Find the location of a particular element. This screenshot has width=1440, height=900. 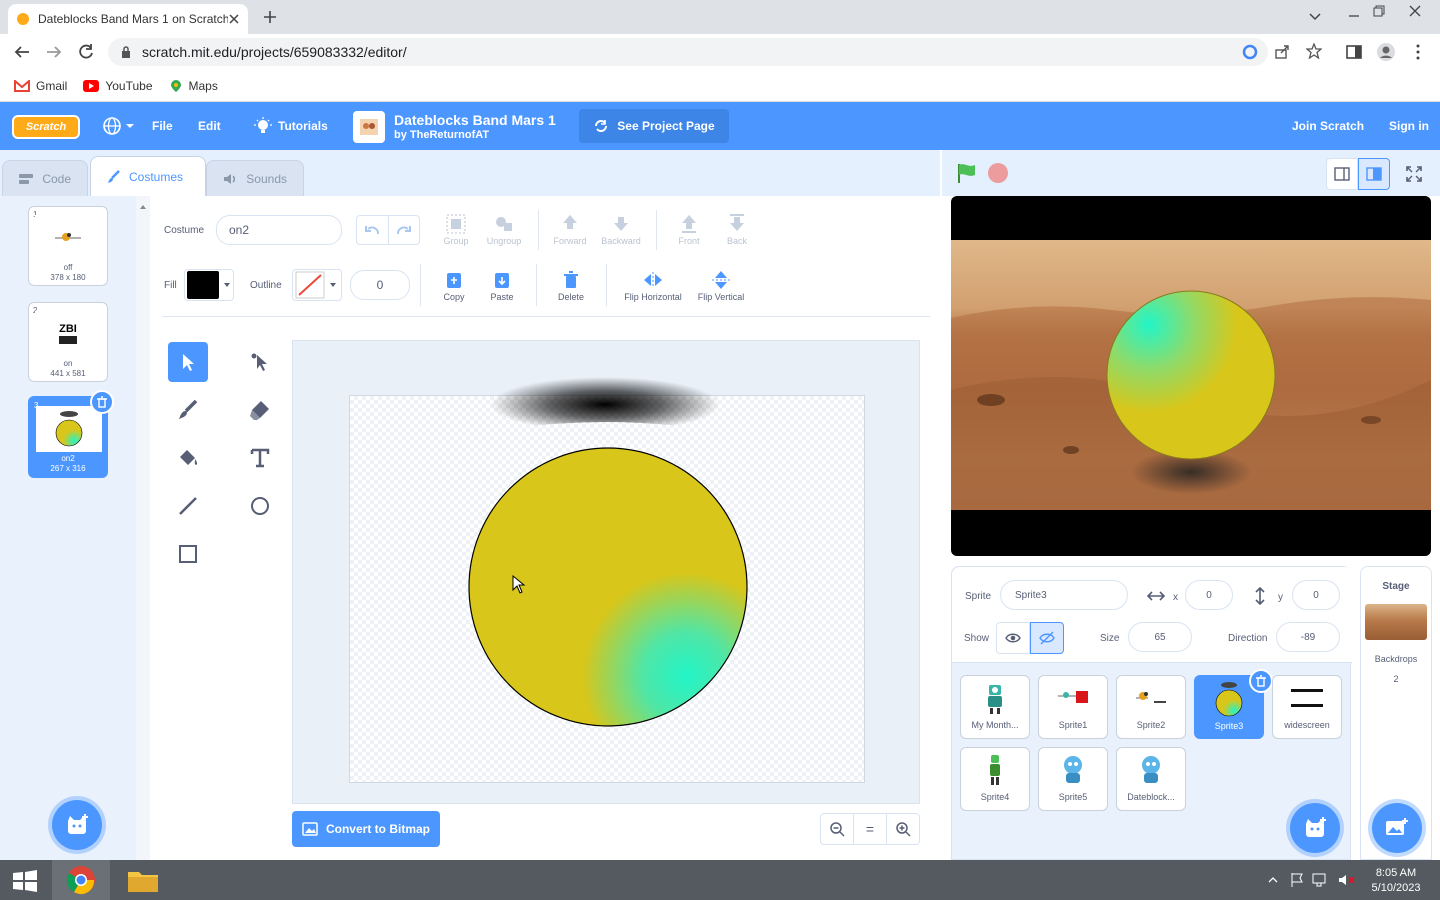

front-button: Front is located at coordinates (689, 229).